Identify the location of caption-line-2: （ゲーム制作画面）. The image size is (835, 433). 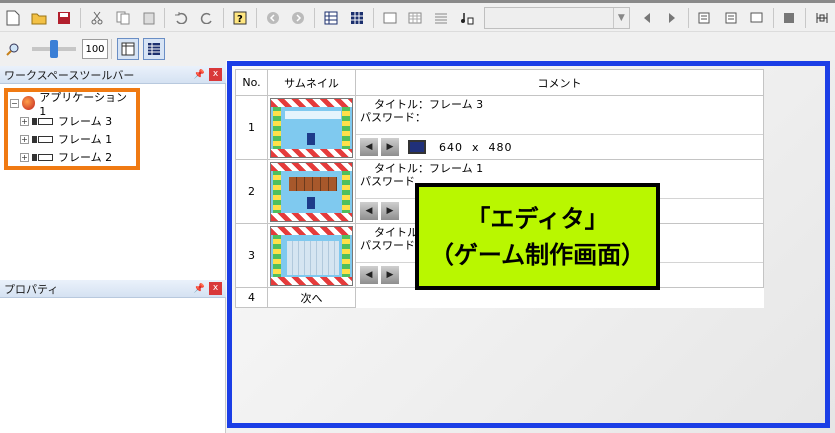
(537, 254).